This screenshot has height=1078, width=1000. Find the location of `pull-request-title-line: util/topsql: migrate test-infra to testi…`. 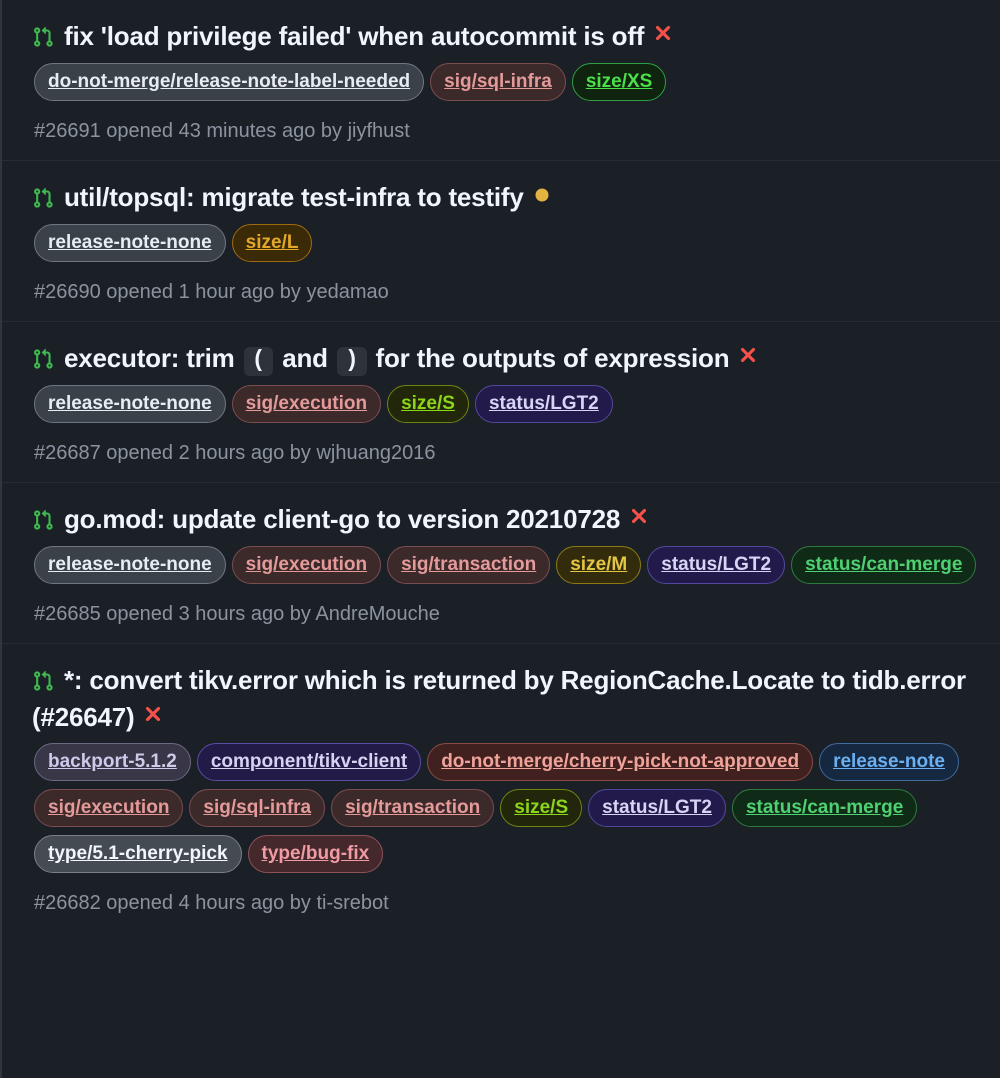

pull-request-title-line: util/topsql: migrate test-infra to testi… is located at coordinates (508, 197).